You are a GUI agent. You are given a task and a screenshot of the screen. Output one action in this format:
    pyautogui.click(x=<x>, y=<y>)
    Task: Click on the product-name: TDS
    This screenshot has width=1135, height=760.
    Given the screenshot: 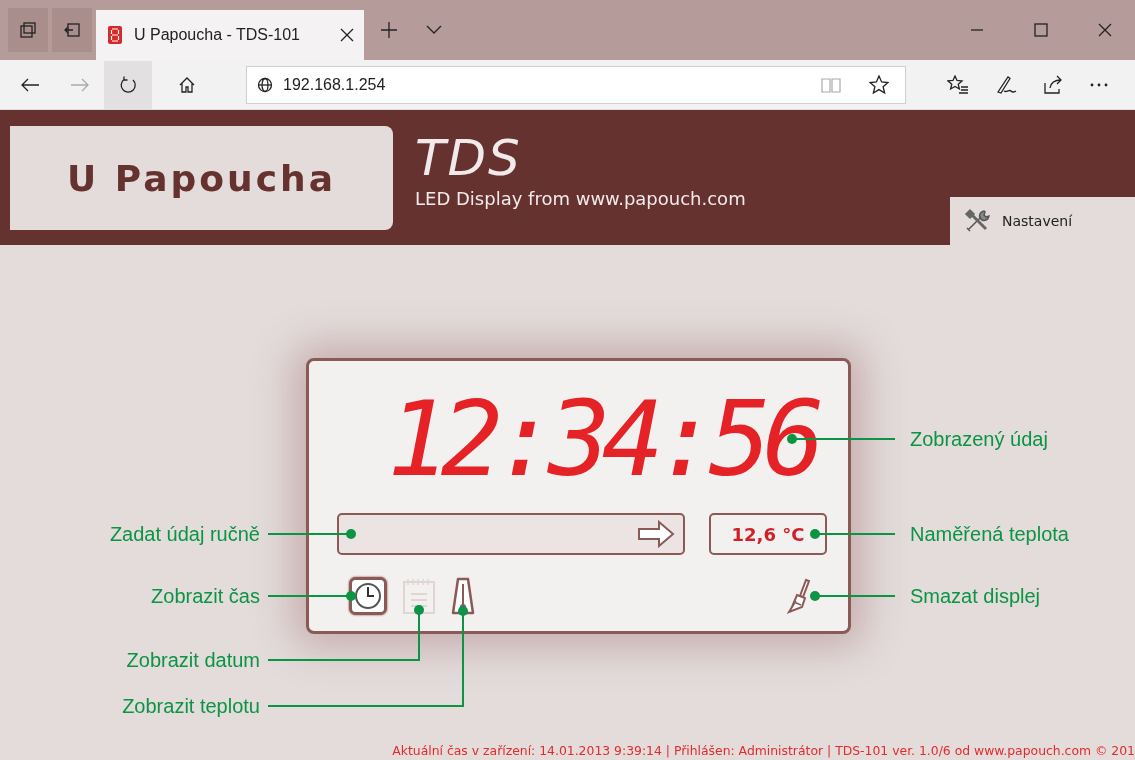 What is the action you would take?
    pyautogui.click(x=469, y=158)
    